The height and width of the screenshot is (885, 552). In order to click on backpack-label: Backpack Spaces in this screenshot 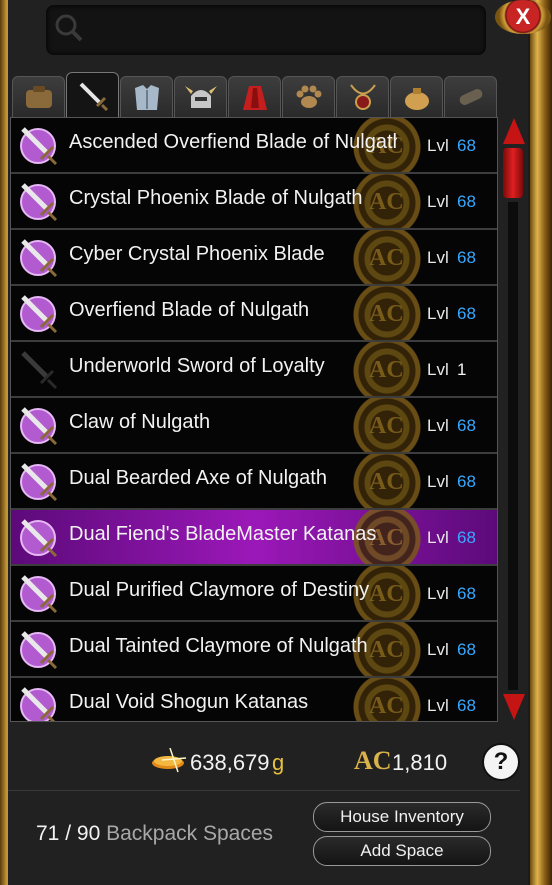, I will do `click(190, 833)`.